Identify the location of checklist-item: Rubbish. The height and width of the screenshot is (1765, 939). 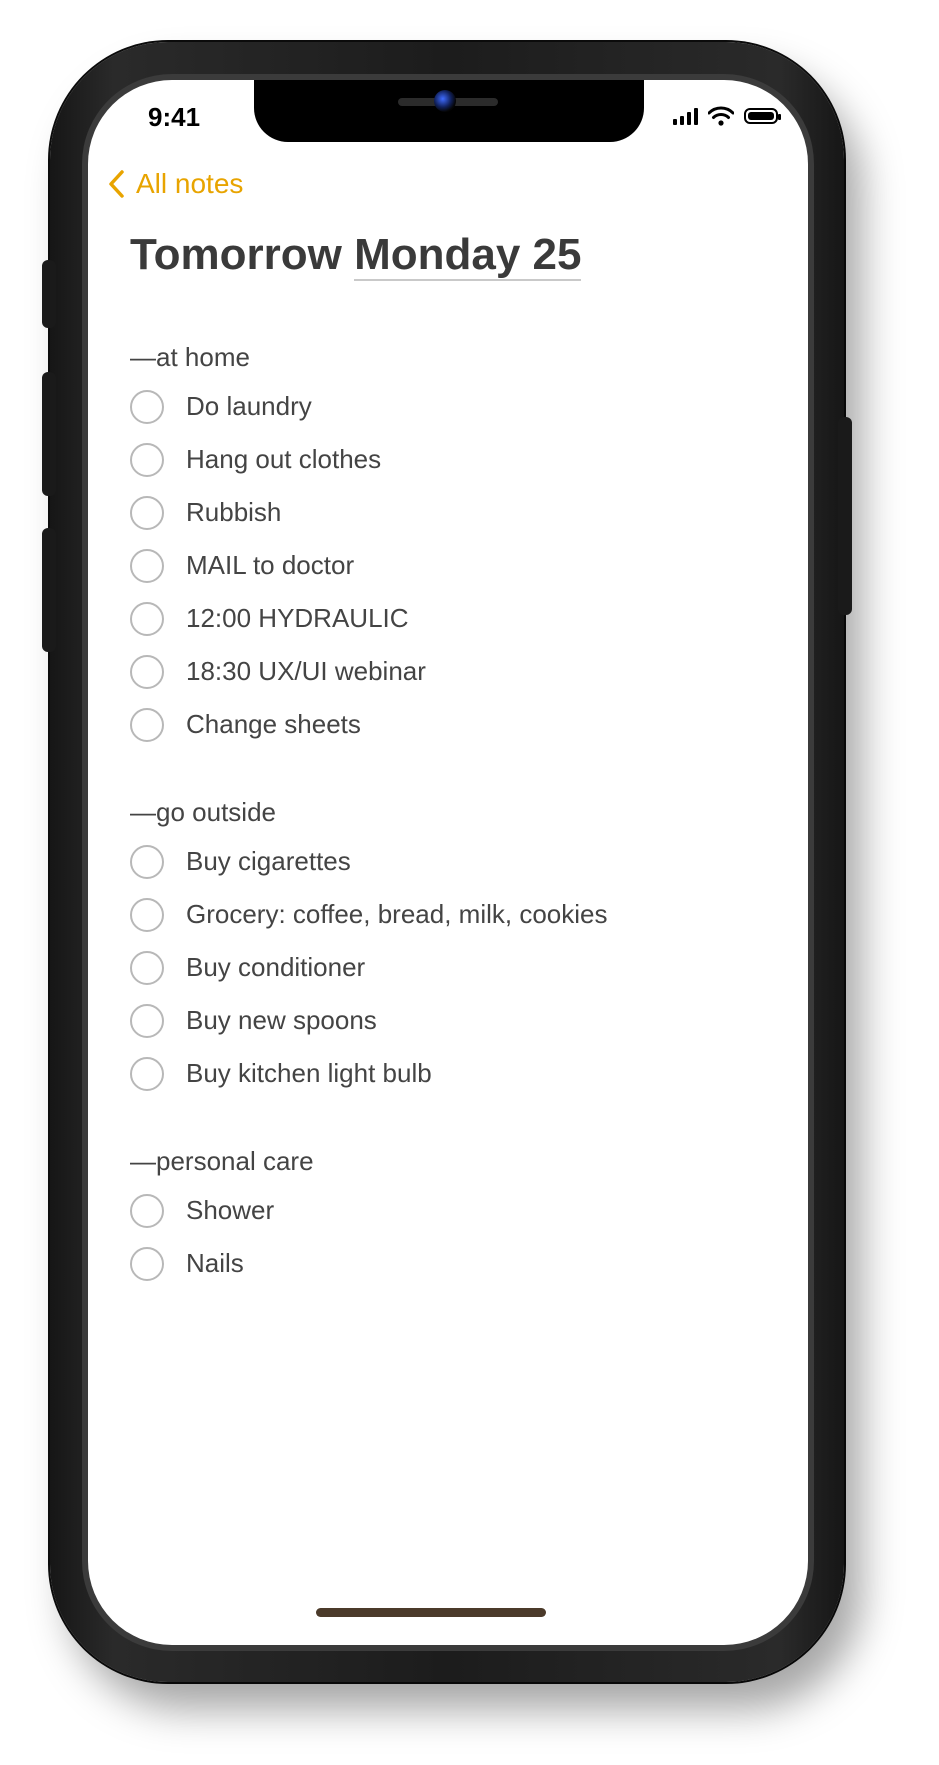
(455, 512).